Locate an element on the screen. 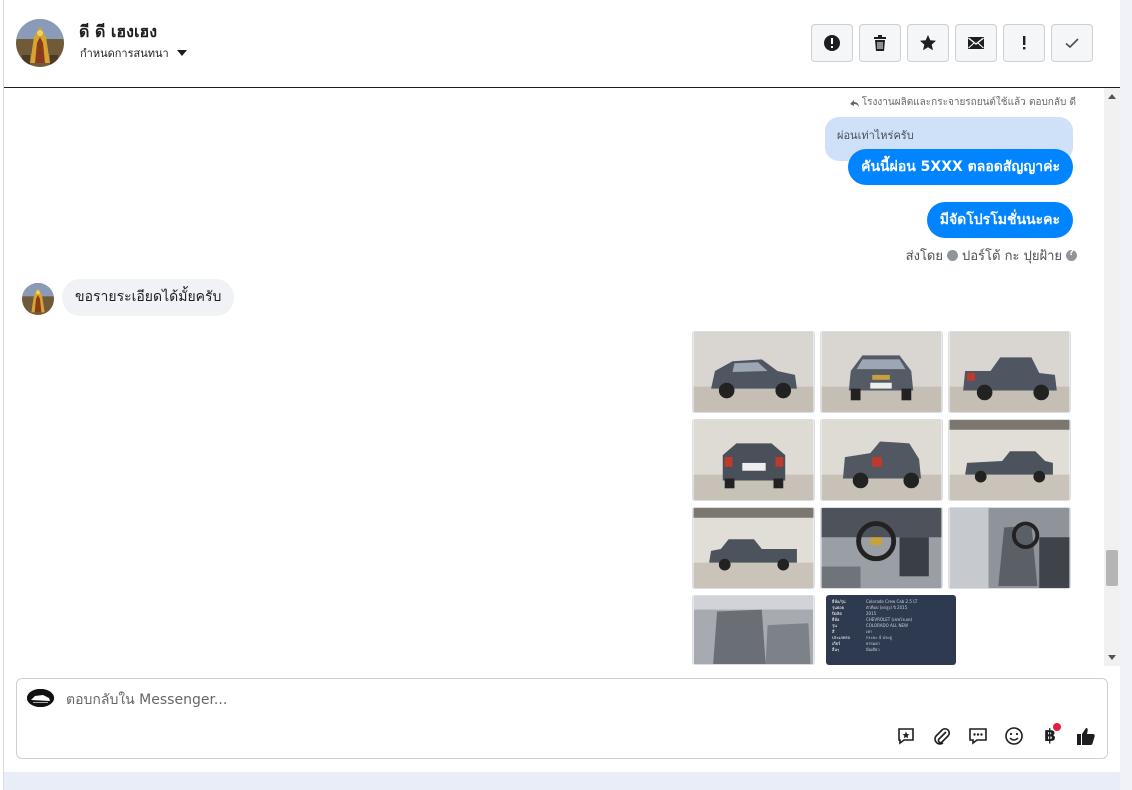 The width and height of the screenshot is (1132, 790). star-icon is located at coordinates (928, 43).